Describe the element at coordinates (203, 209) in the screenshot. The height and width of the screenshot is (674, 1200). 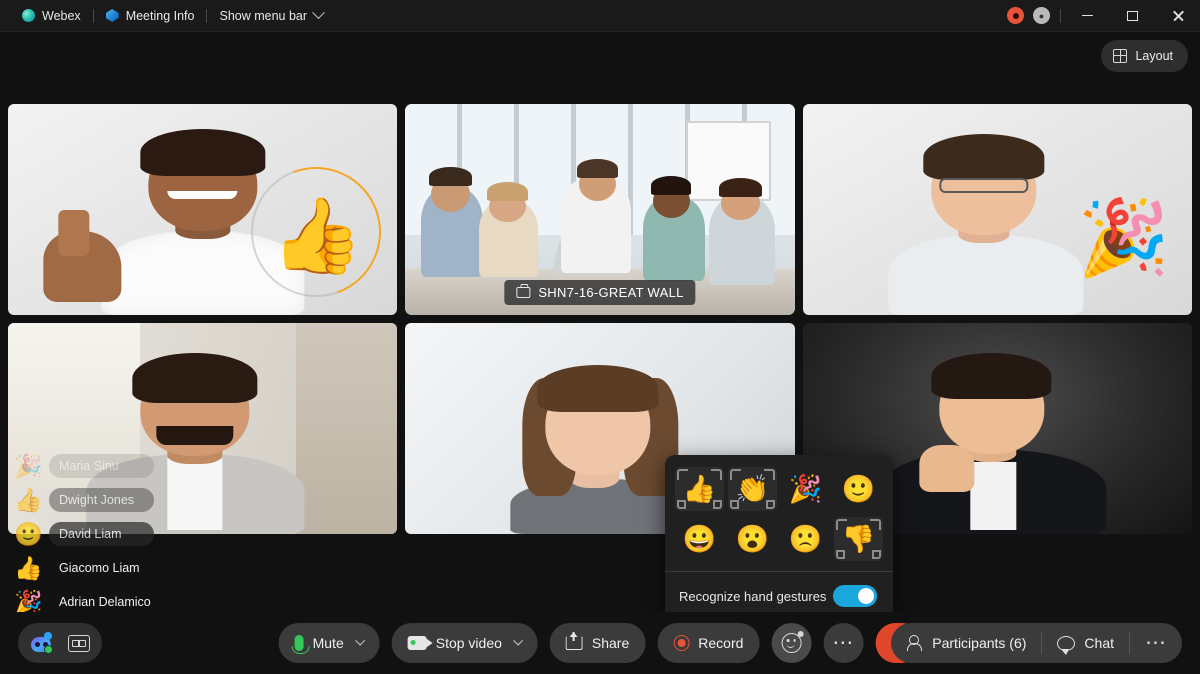
I see `video-tile-participant-thumbs-up: 👍` at that location.